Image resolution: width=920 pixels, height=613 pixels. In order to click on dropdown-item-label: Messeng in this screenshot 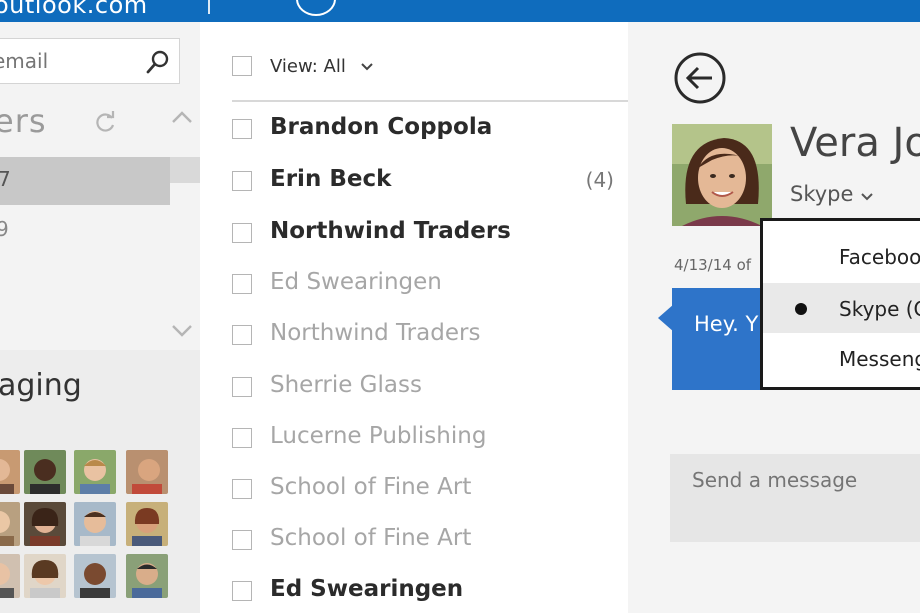, I will do `click(879, 359)`.